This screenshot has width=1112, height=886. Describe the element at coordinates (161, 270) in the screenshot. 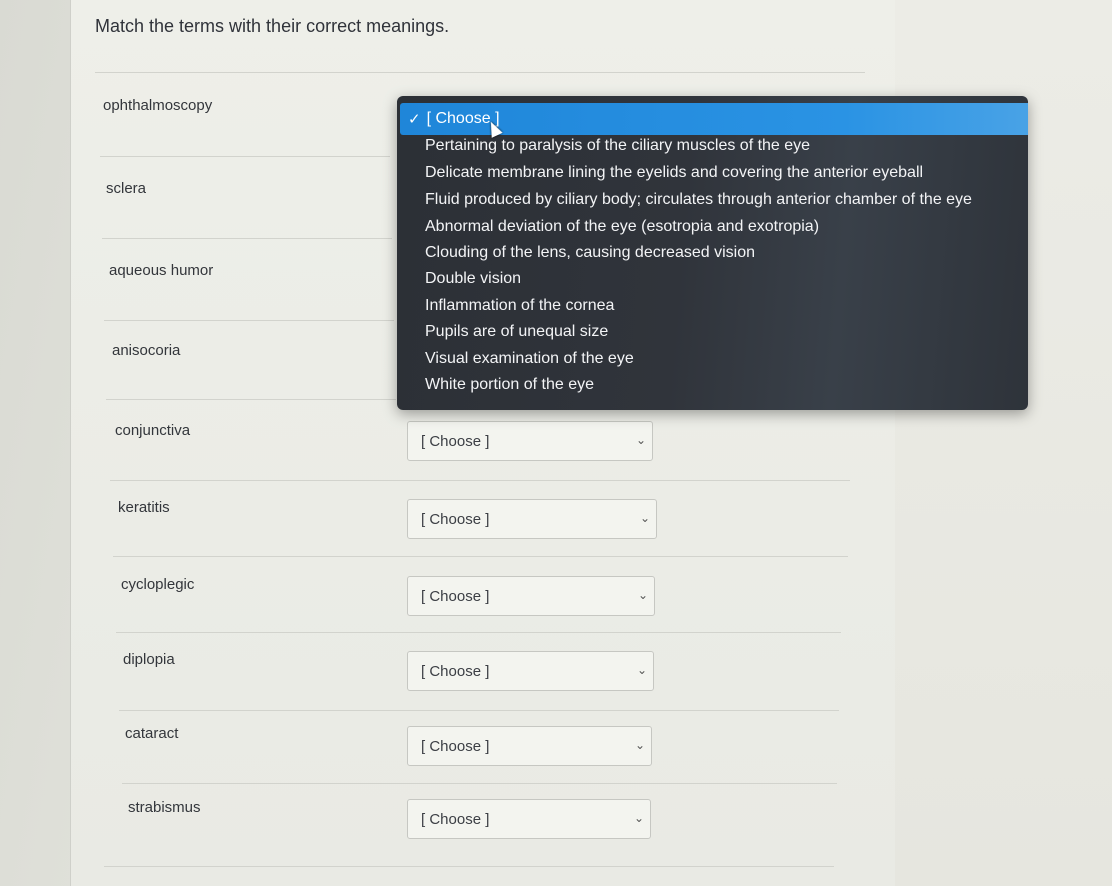

I see `term-aqueous-humor: aqueous humor` at that location.